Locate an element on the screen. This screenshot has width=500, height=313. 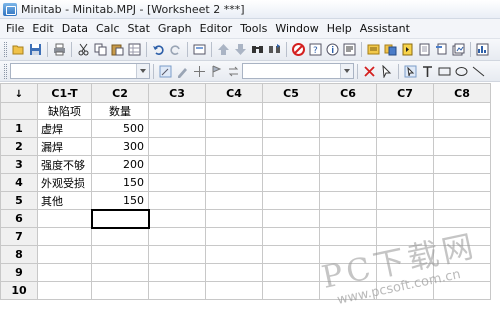
move-down-icon is located at coordinates (240, 49).